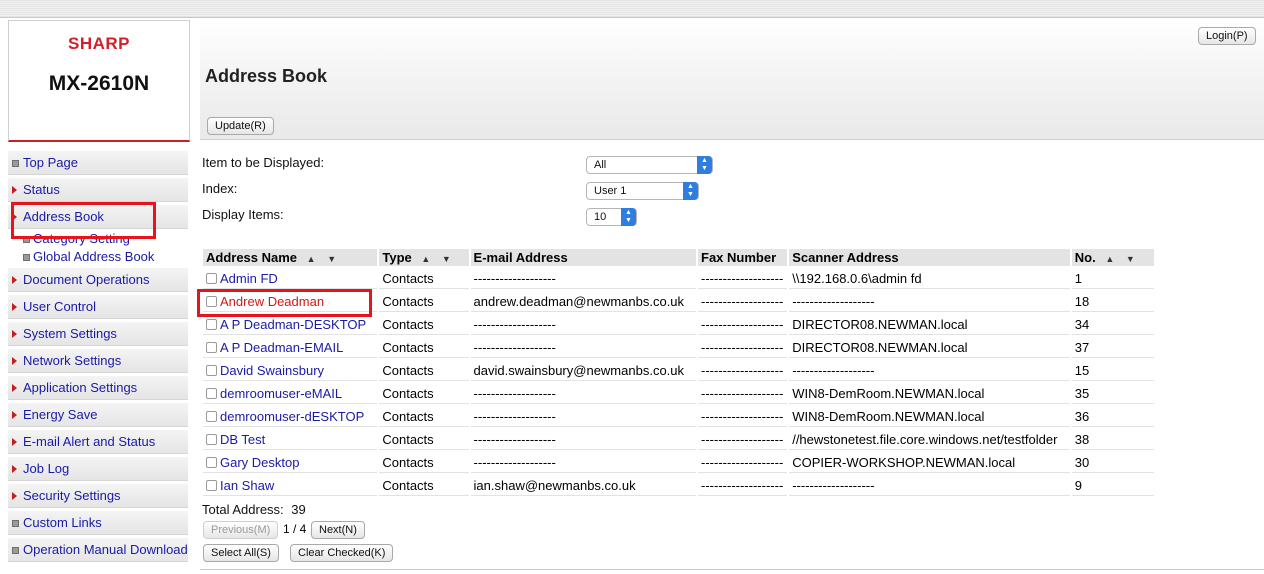 This screenshot has height=574, width=1264. Describe the element at coordinates (220, 188) in the screenshot. I see `index-label: Index:` at that location.